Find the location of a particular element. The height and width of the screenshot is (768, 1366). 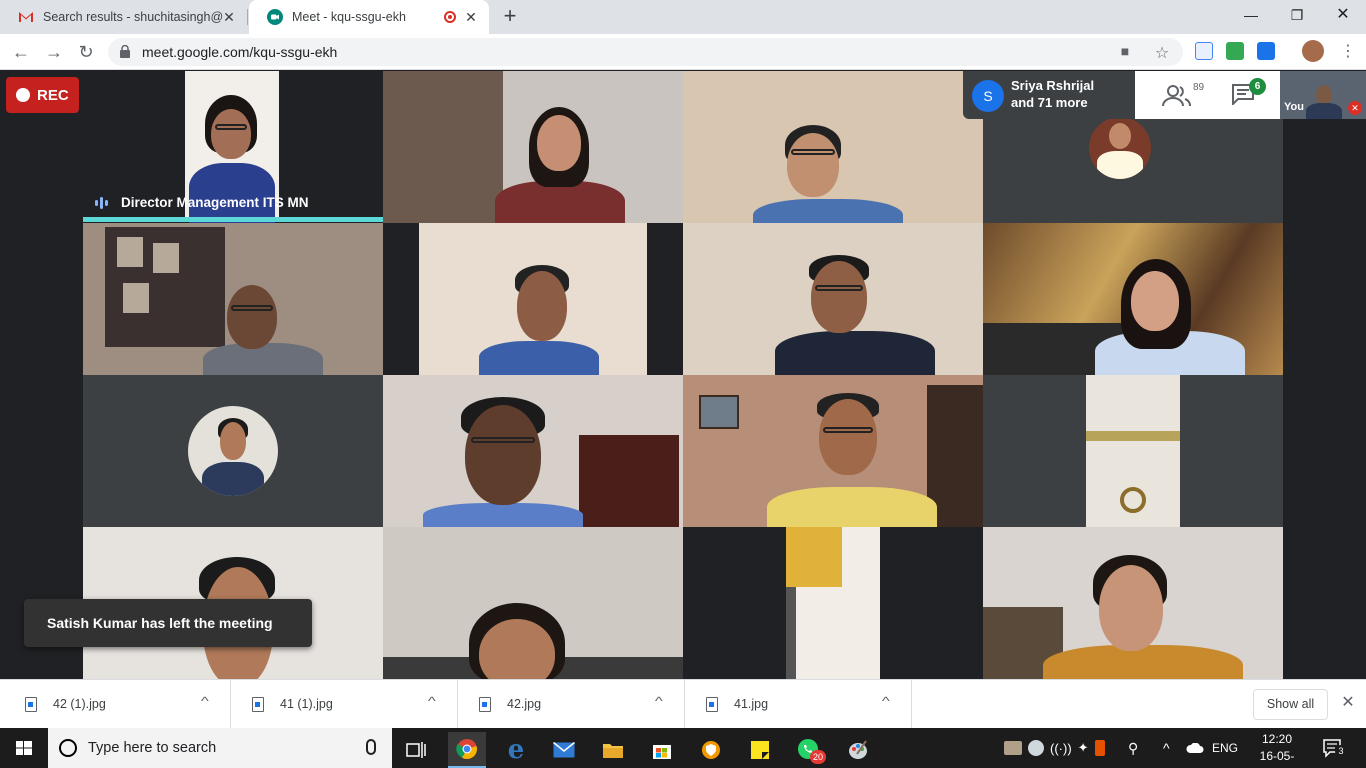

toast-message: Satish Kumar has left the meeting is located at coordinates (160, 623).